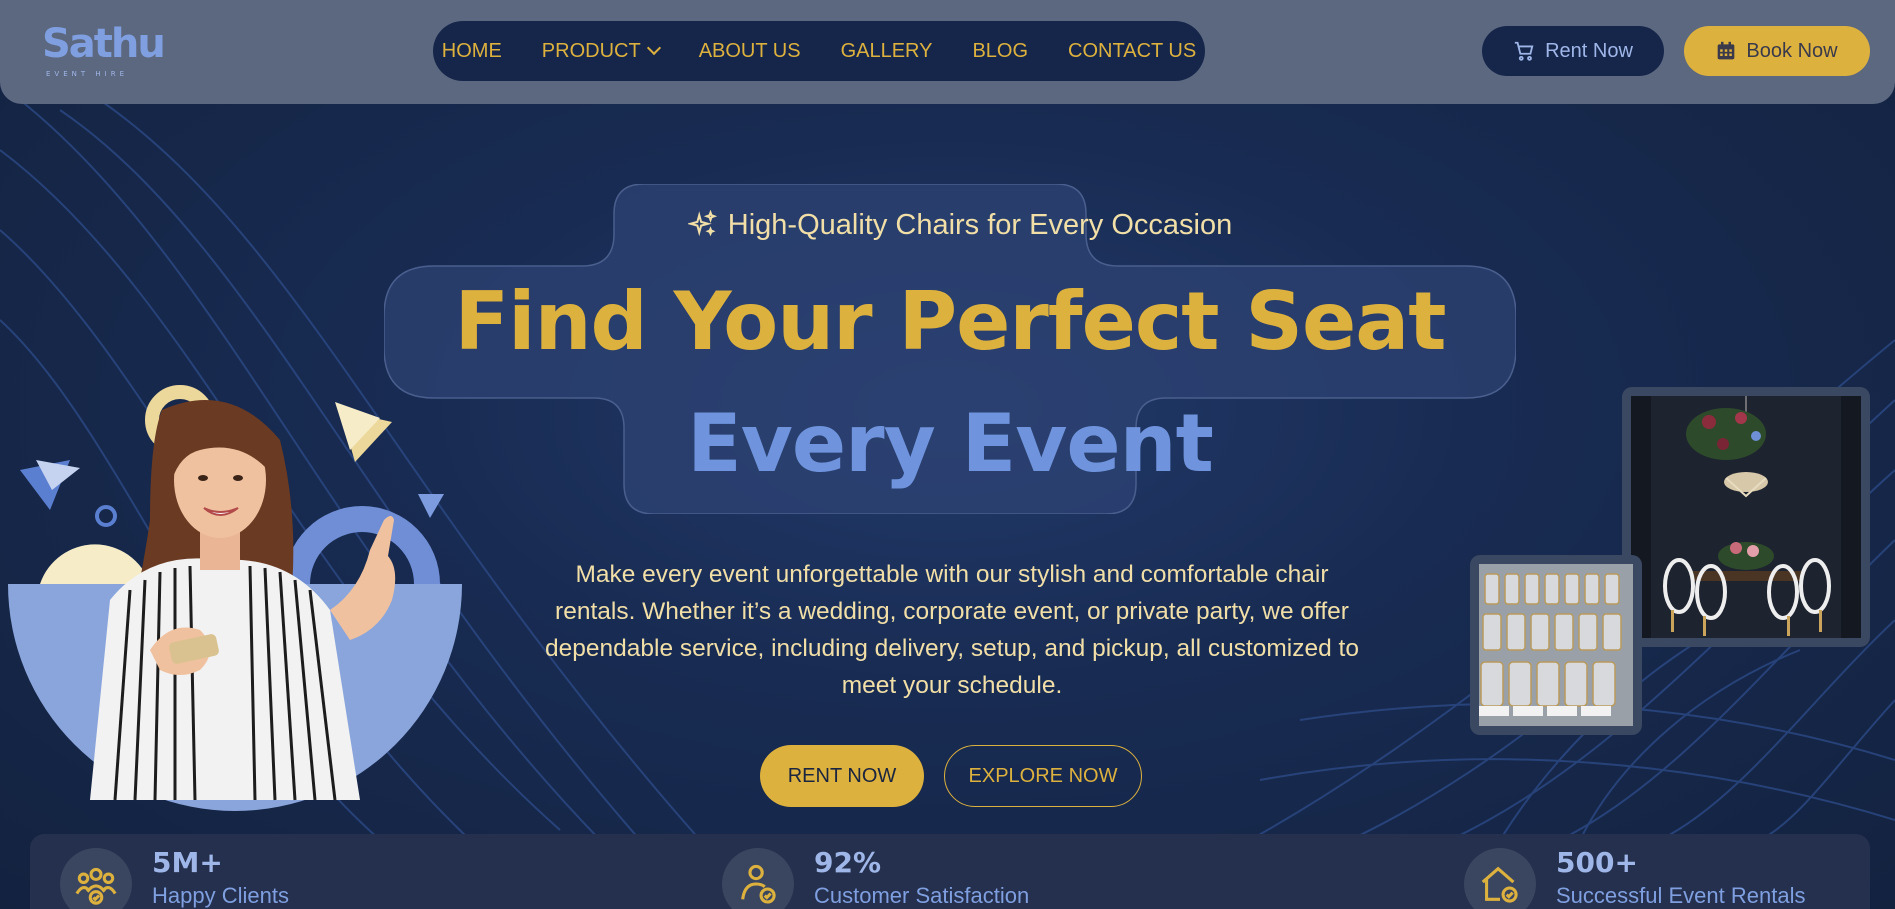  I want to click on brand-logo-tagline: EVENT HIRE, so click(87, 74).